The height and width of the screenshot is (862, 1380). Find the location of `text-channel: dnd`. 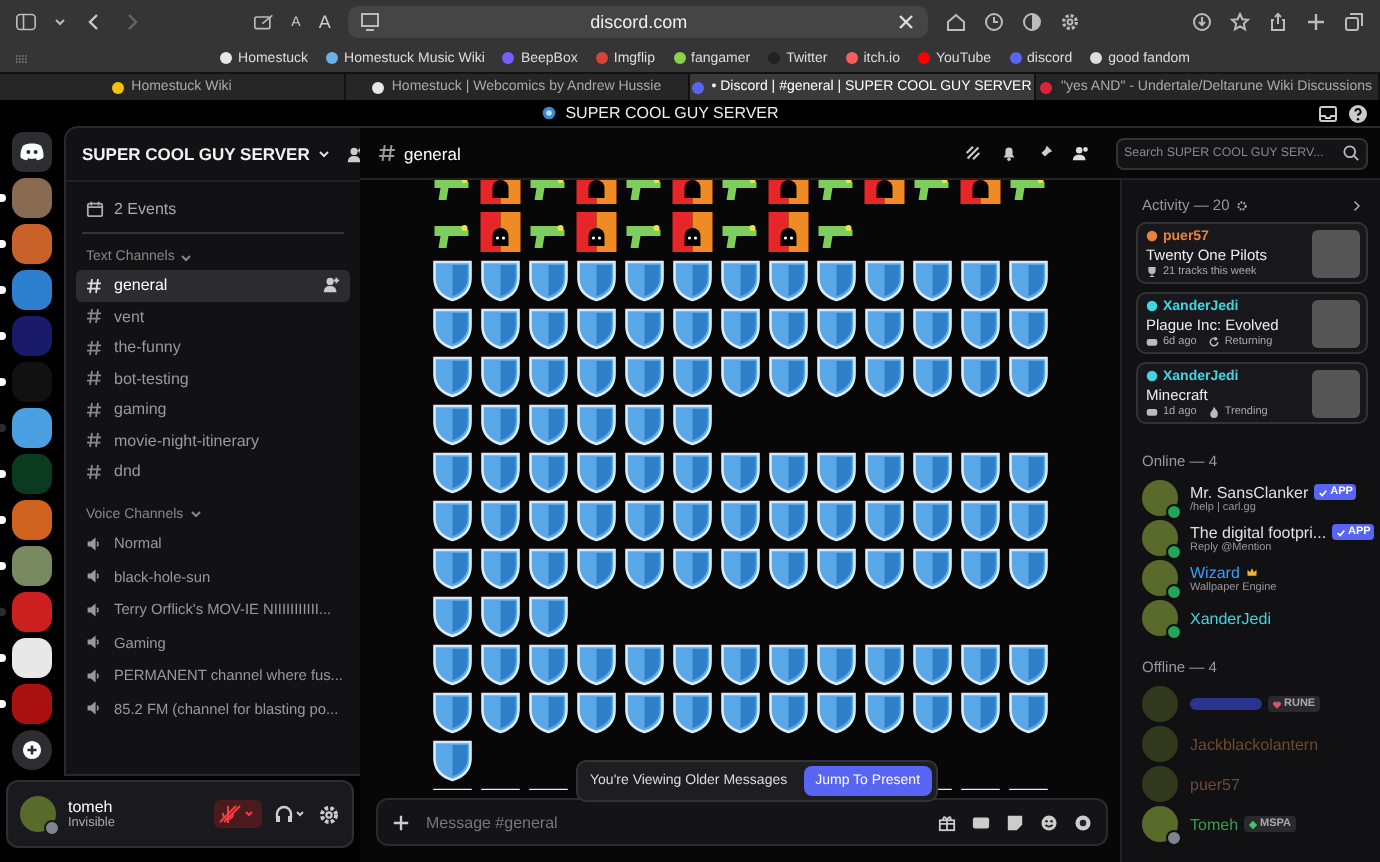

text-channel: dnd is located at coordinates (213, 471).